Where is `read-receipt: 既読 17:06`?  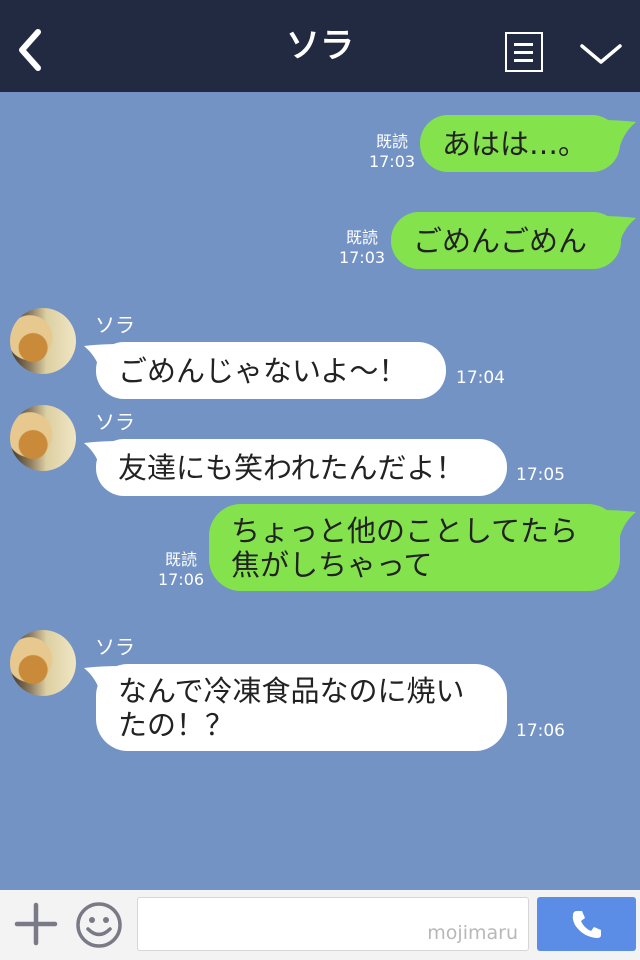
read-receipt: 既読 17:06 is located at coordinates (181, 570).